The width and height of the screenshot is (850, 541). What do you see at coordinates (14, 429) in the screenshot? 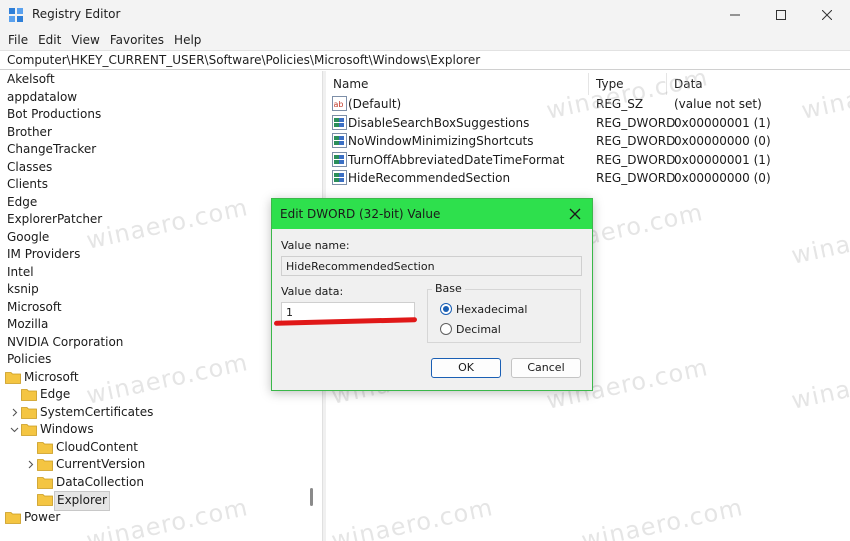
I see `chevron-down-icon` at bounding box center [14, 429].